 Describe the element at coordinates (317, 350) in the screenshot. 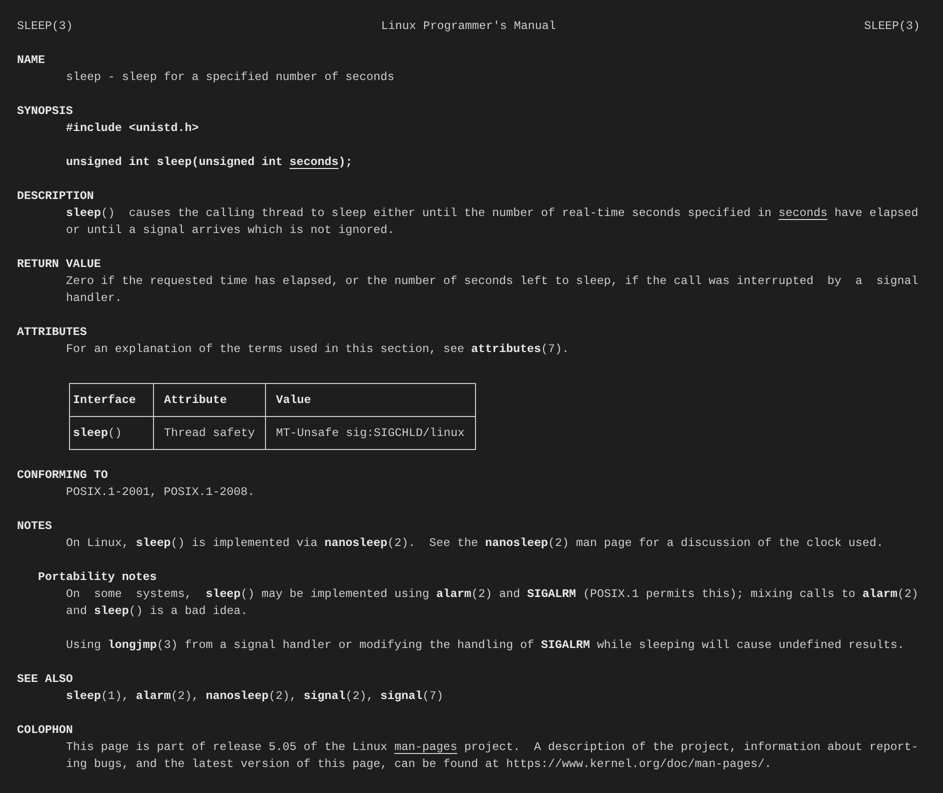

I see `paragraph: For an explanation of the terms used in this section, see attributes(7).` at that location.